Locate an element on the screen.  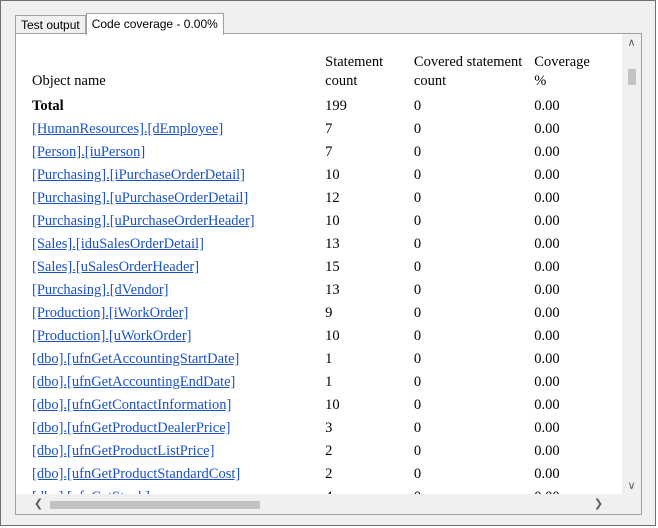
object-name-link: [HumanResources].[dEmployee] is located at coordinates (127, 129).